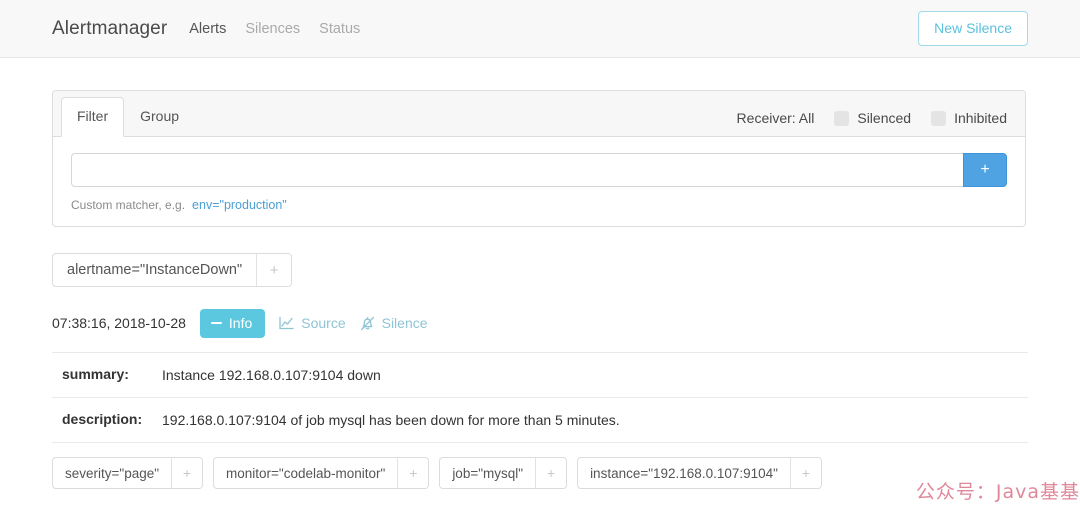 Image resolution: width=1080 pixels, height=513 pixels. What do you see at coordinates (973, 28) in the screenshot?
I see `new-silence-button: New Silence` at bounding box center [973, 28].